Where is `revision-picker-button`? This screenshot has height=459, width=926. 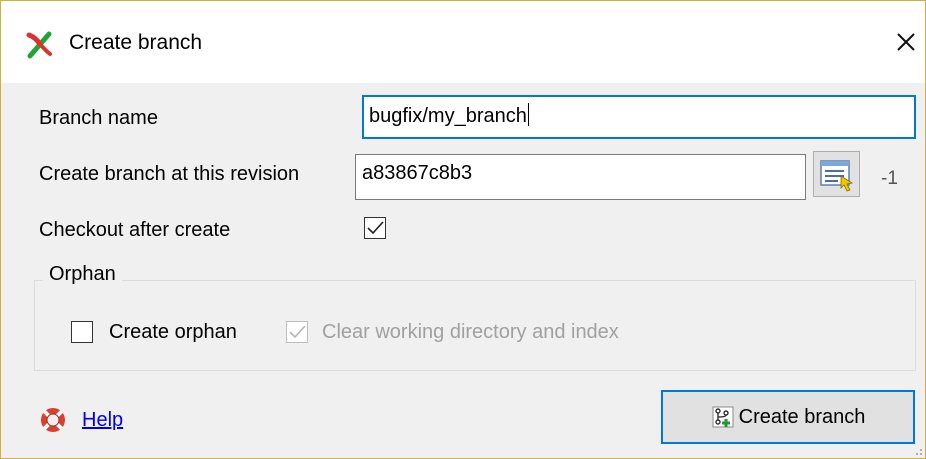 revision-picker-button is located at coordinates (836, 174).